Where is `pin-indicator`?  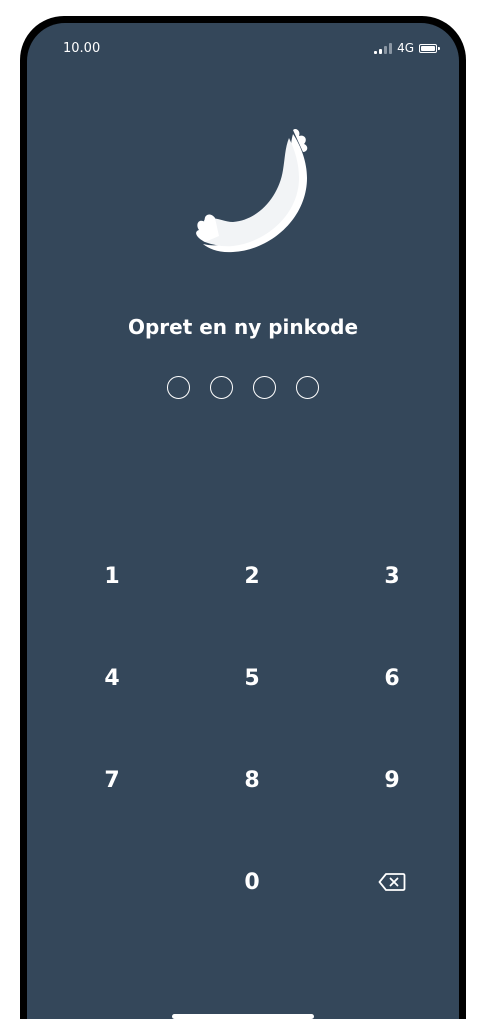
pin-indicator is located at coordinates (243, 387).